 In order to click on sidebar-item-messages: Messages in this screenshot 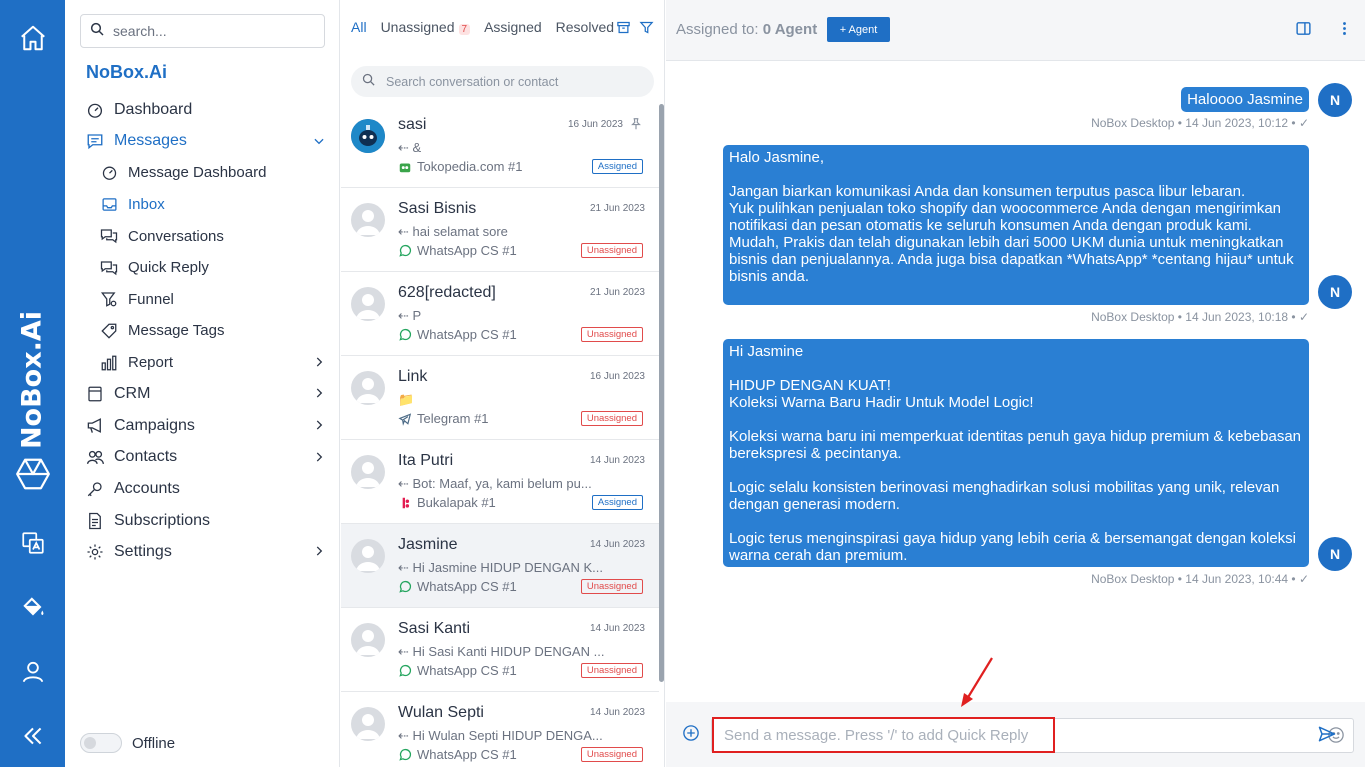, I will do `click(202, 142)`.